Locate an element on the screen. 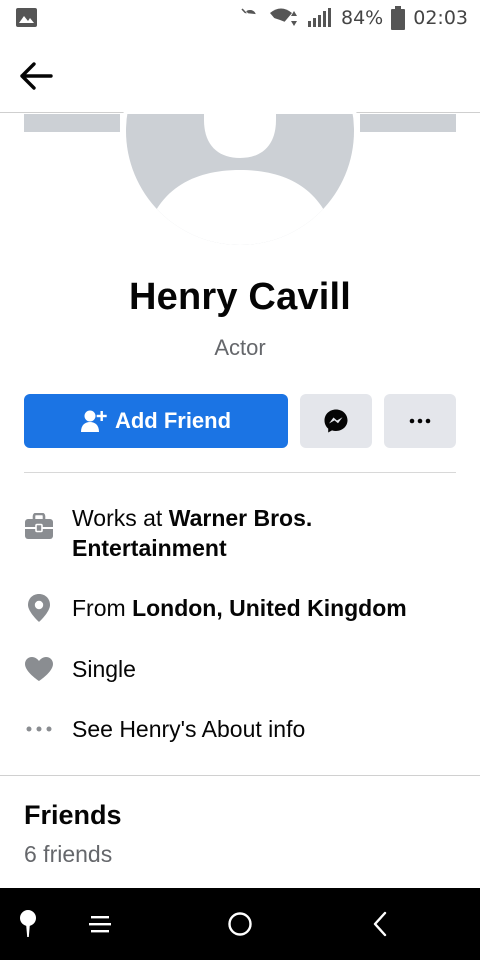 The image size is (480, 960). profile-name: Henry Cavill is located at coordinates (240, 297).